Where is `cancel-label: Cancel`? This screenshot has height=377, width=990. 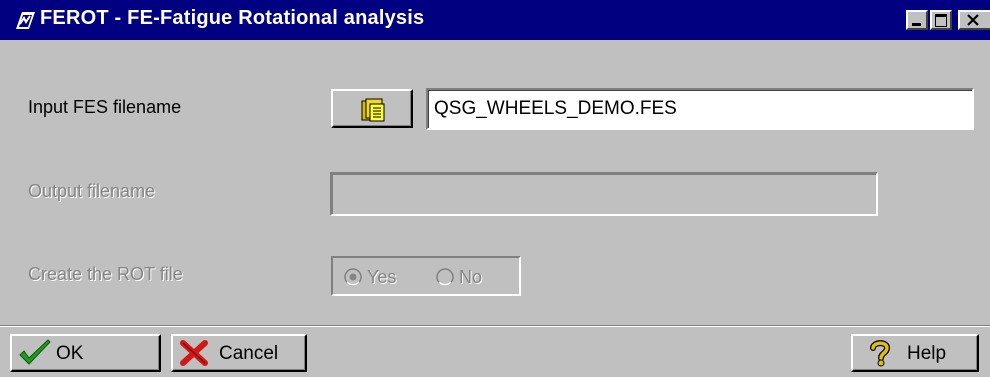
cancel-label: Cancel is located at coordinates (249, 353).